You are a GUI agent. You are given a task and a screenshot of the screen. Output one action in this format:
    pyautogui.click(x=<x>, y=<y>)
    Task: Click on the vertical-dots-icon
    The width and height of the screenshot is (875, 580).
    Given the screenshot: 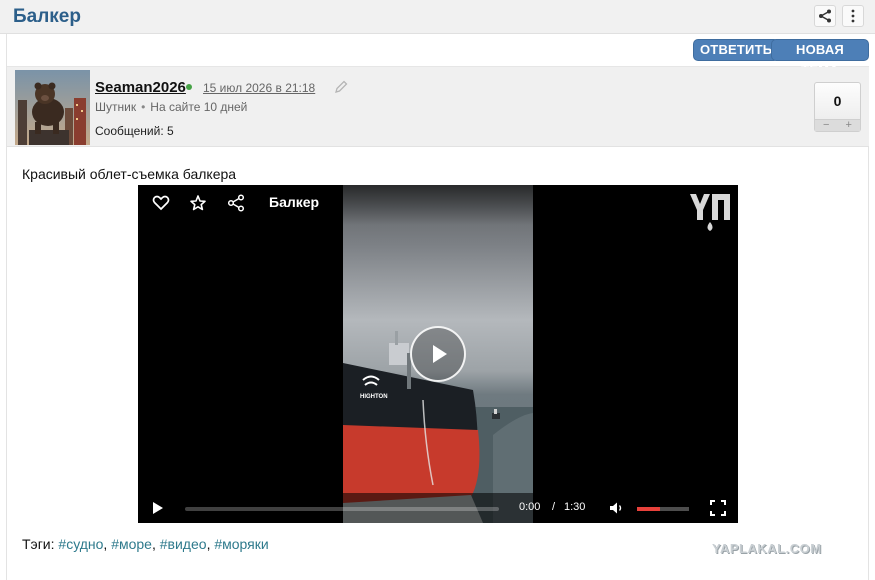 What is the action you would take?
    pyautogui.click(x=853, y=16)
    